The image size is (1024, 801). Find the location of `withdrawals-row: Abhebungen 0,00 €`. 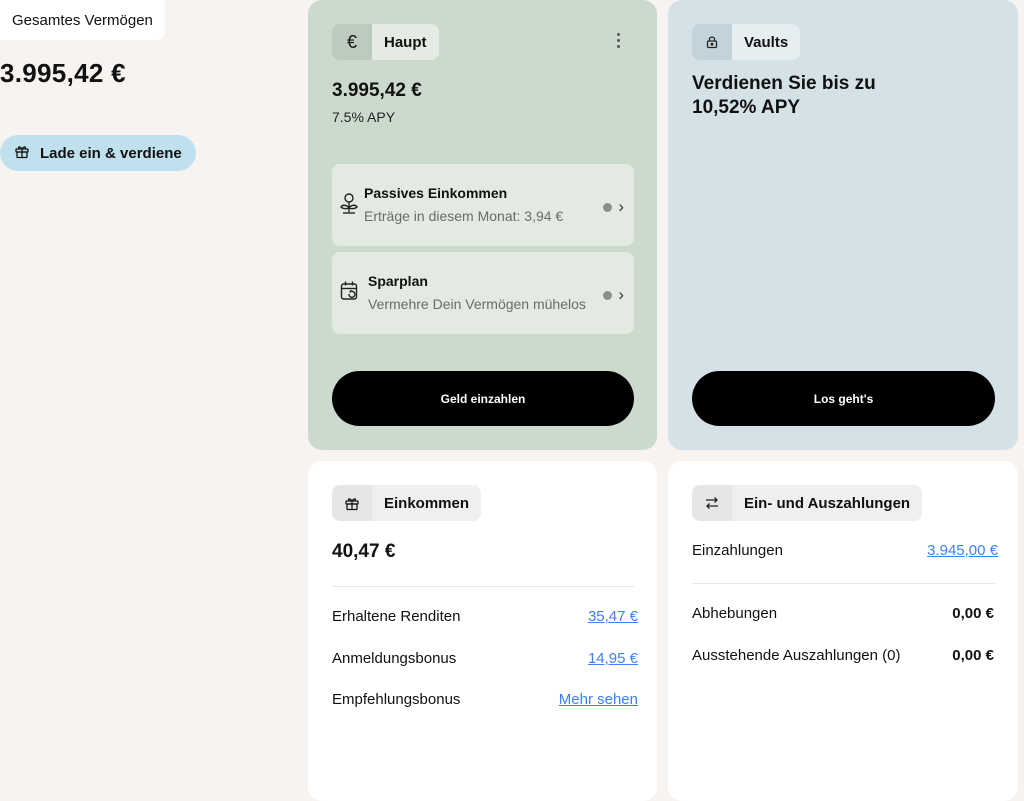

withdrawals-row: Abhebungen 0,00 € is located at coordinates (843, 613).